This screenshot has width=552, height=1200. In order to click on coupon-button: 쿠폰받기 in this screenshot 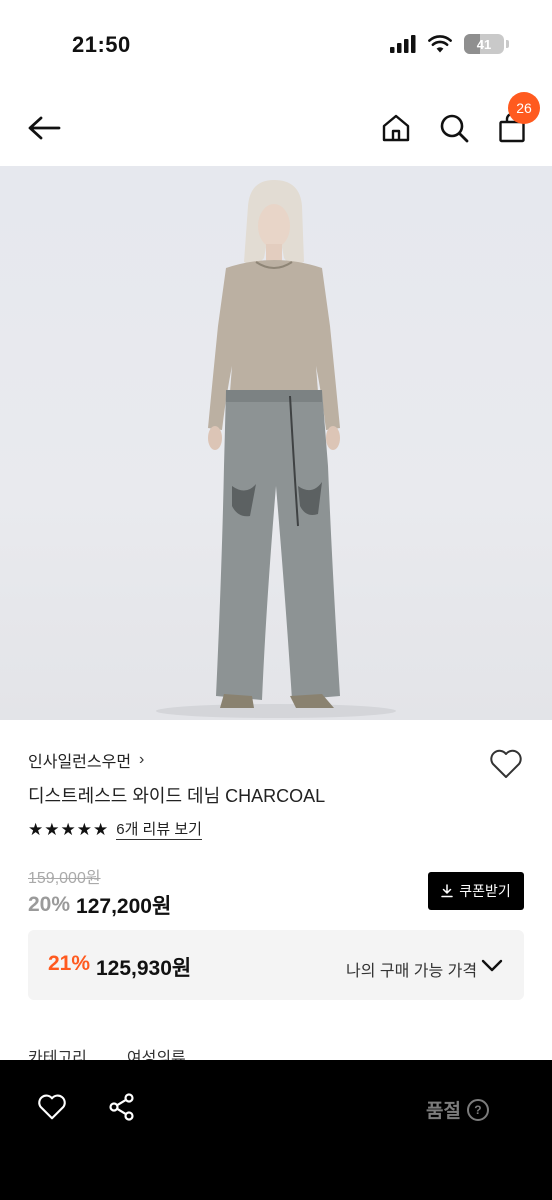, I will do `click(476, 891)`.